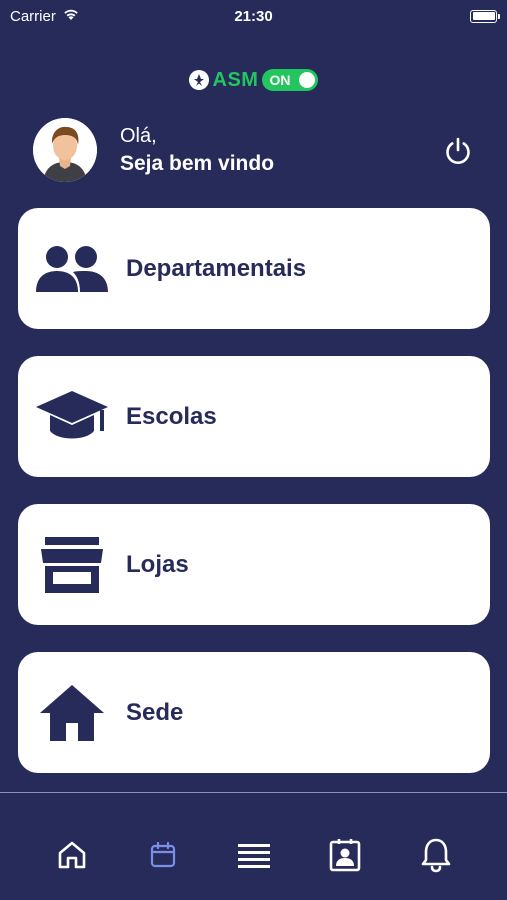 Image resolution: width=507 pixels, height=900 pixels. I want to click on battery-level, so click(483, 16).